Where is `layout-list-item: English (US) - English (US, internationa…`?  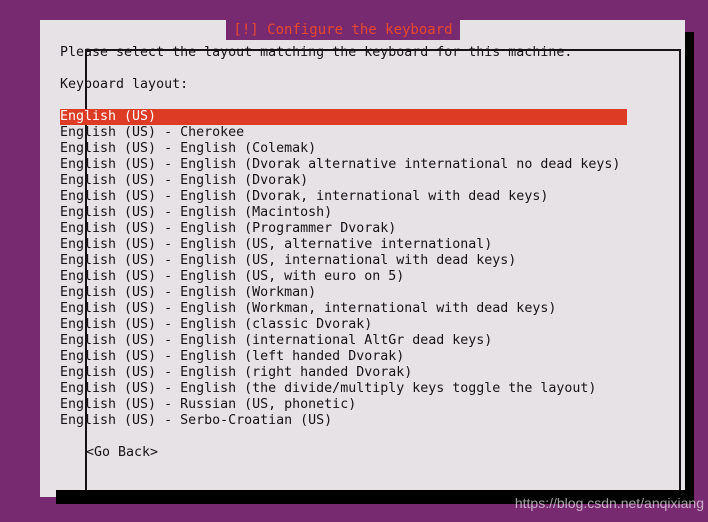
layout-list-item: English (US) - English (US, internationa… is located at coordinates (343, 261).